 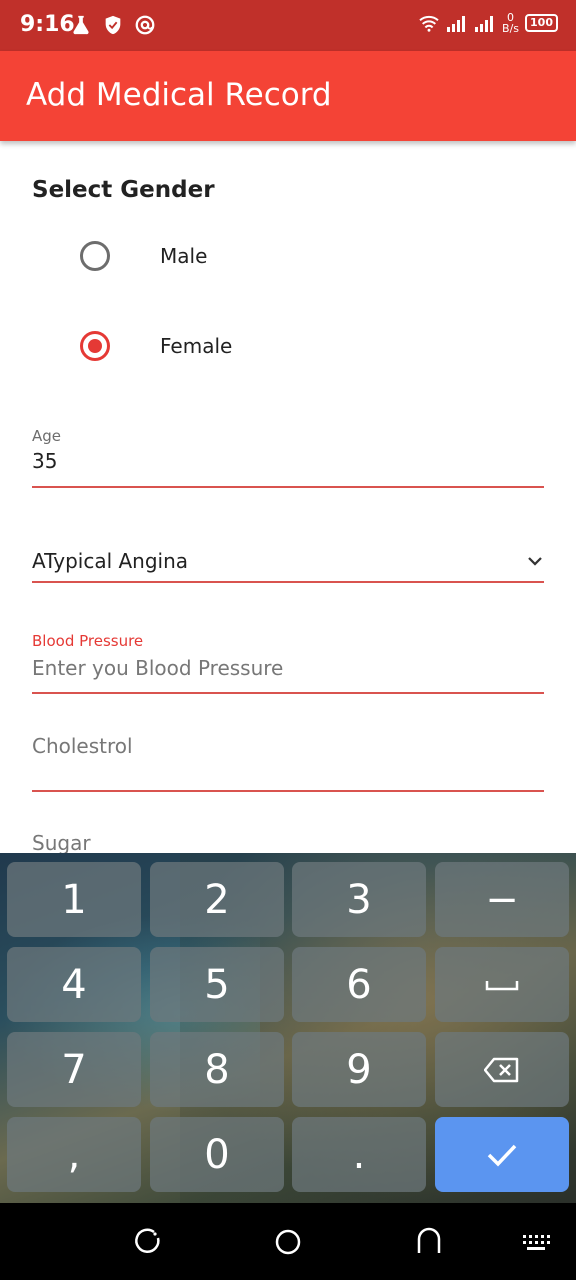 I want to click on backspace-icon, so click(x=501, y=1069).